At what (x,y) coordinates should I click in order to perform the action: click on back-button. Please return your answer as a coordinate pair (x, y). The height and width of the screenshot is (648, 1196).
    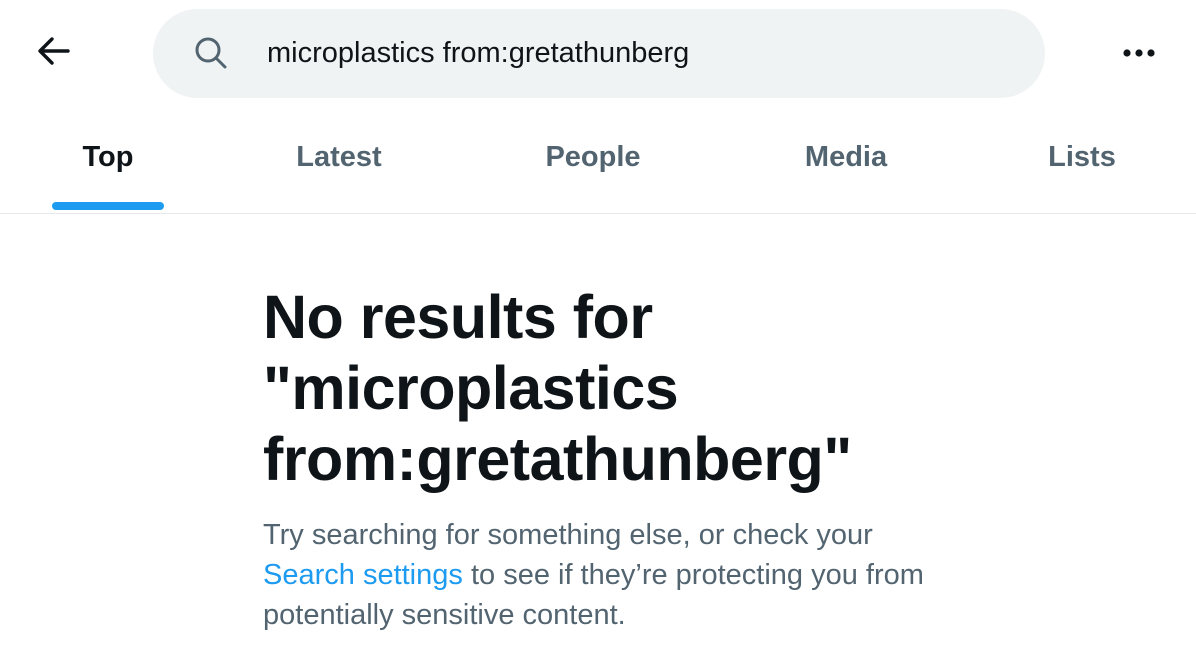
    Looking at the image, I should click on (54, 53).